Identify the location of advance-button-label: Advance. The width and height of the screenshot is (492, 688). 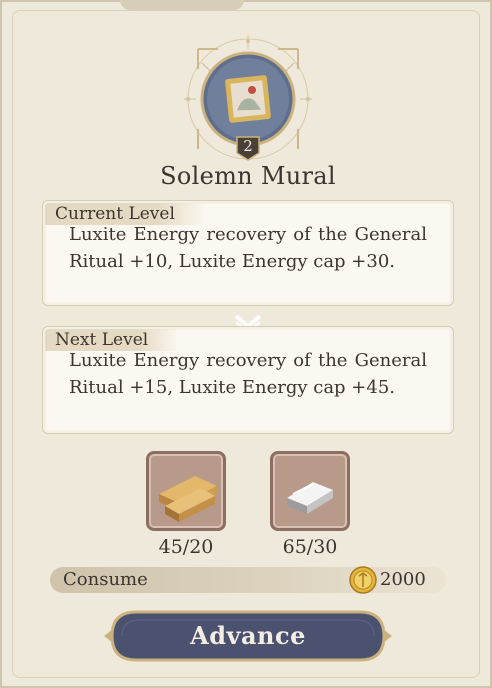
(248, 636).